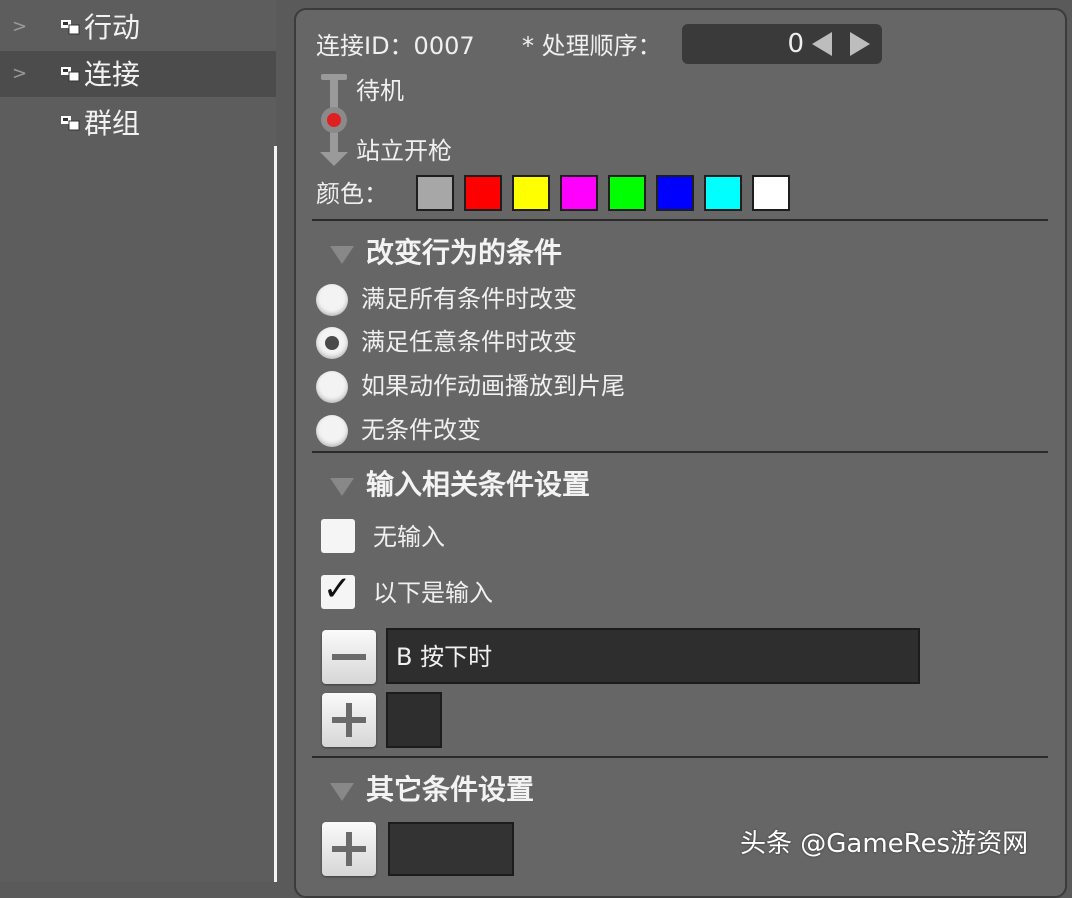  What do you see at coordinates (860, 44) in the screenshot?
I see `increment-arrow-icon` at bounding box center [860, 44].